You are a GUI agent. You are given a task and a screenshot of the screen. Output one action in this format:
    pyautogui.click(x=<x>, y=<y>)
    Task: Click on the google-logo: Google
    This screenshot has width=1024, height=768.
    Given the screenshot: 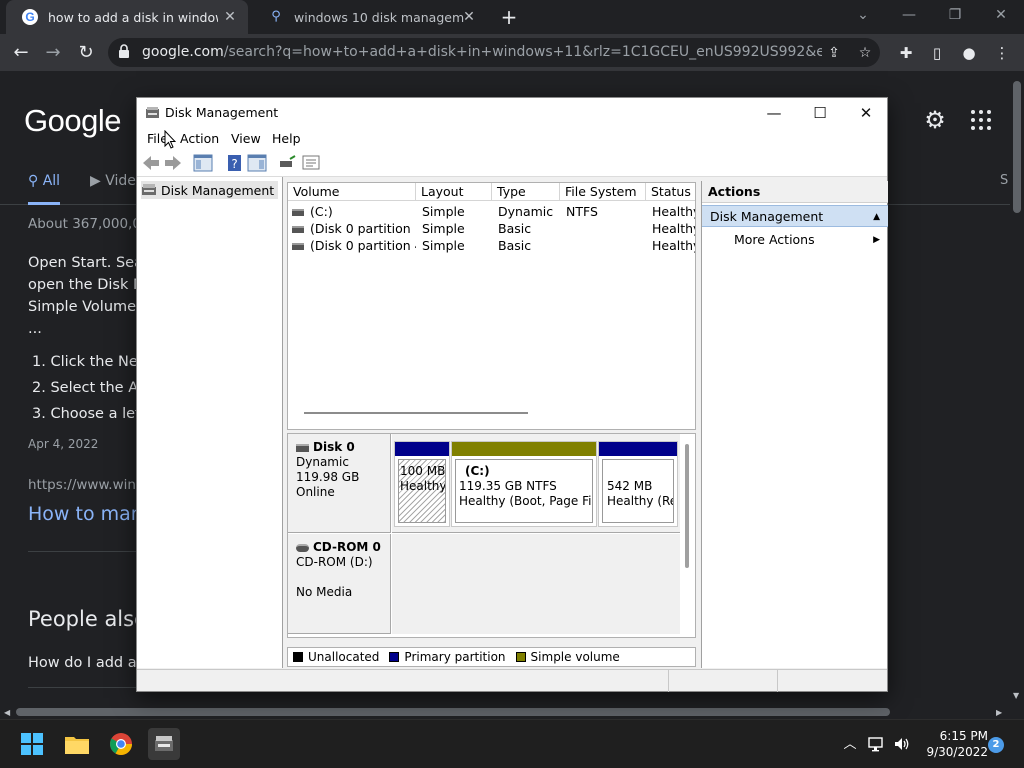 What is the action you would take?
    pyautogui.click(x=72, y=121)
    